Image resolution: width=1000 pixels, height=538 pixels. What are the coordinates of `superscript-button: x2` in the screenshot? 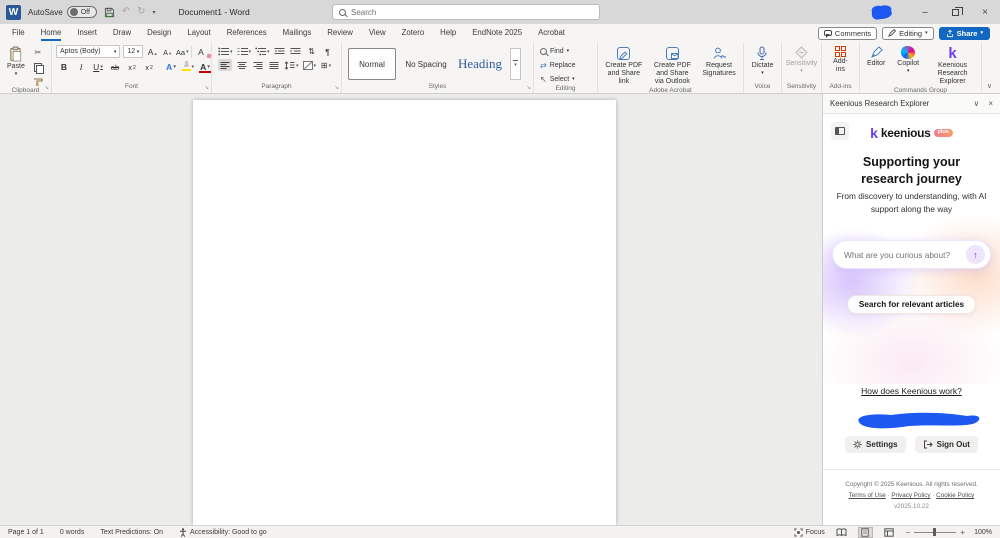 It's located at (149, 66).